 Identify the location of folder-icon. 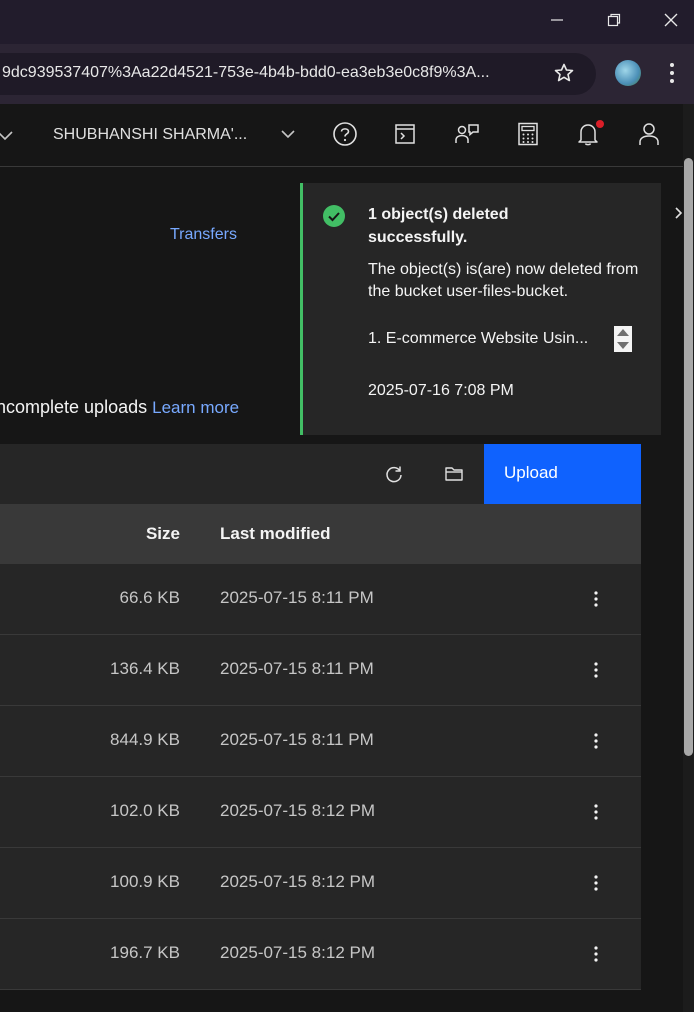
(454, 474).